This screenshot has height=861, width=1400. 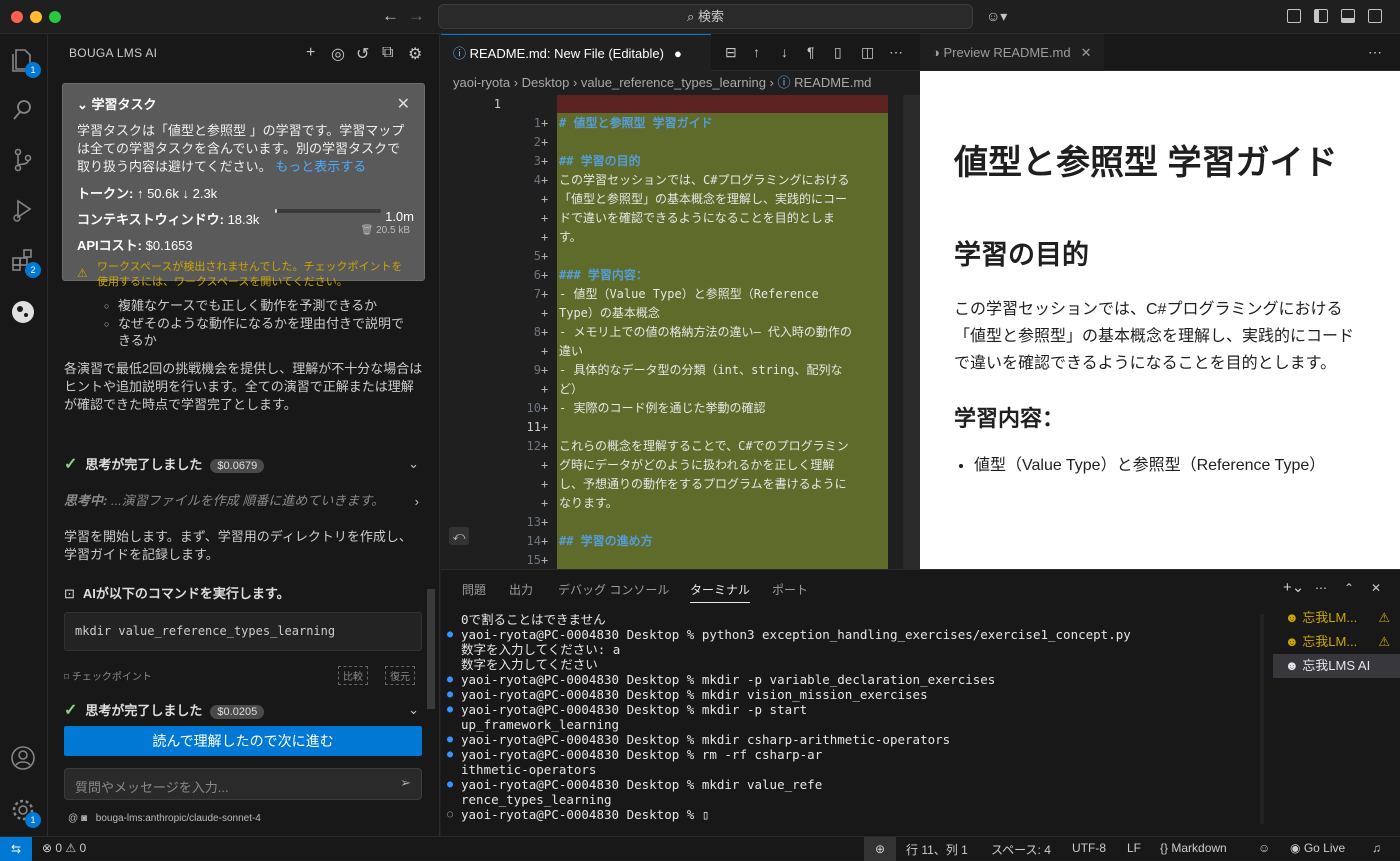 What do you see at coordinates (55, 17) in the screenshot?
I see `maximize-window-button` at bounding box center [55, 17].